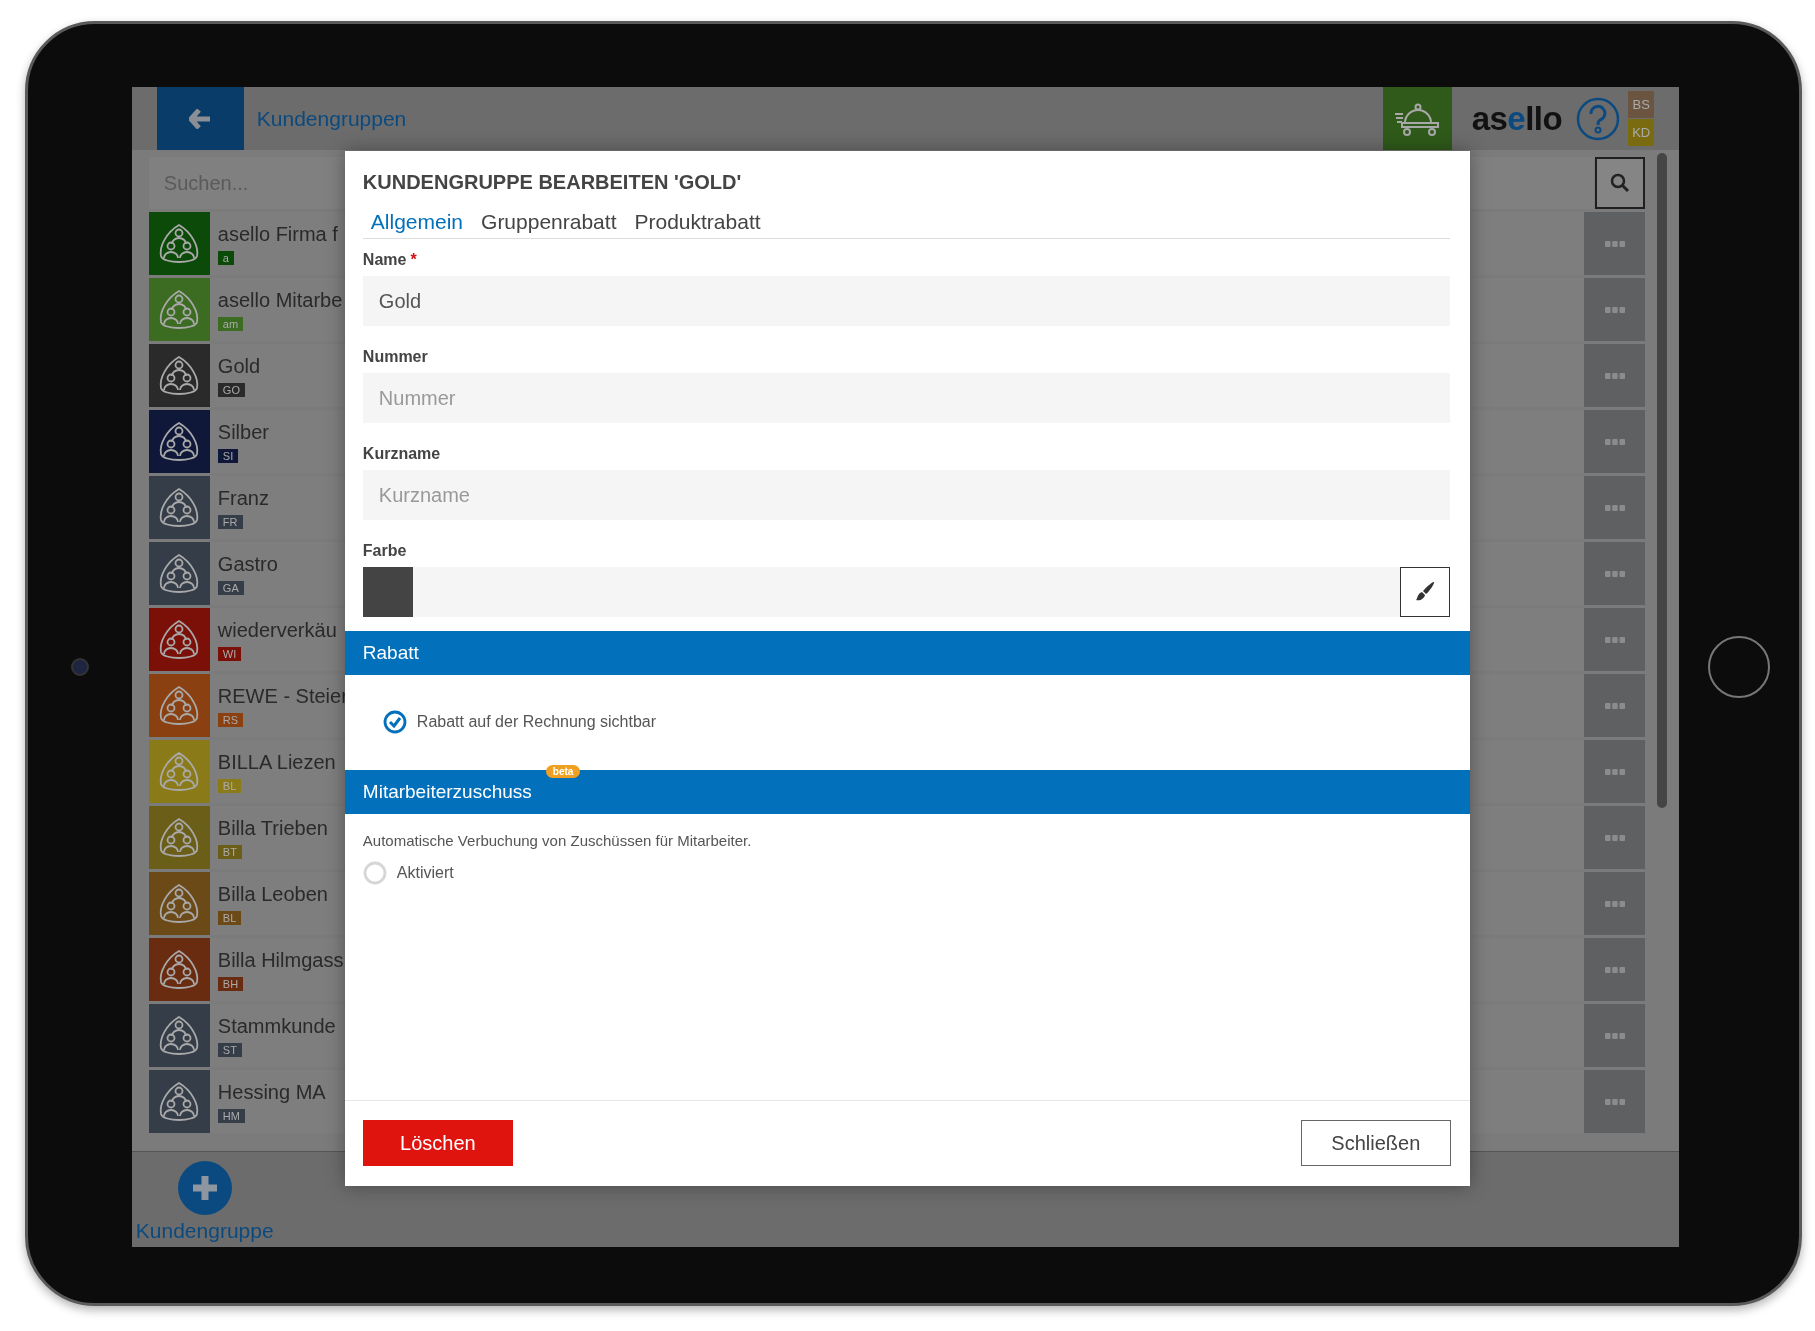 The height and width of the screenshot is (1331, 1815). What do you see at coordinates (79, 667) in the screenshot?
I see `camera-dot` at bounding box center [79, 667].